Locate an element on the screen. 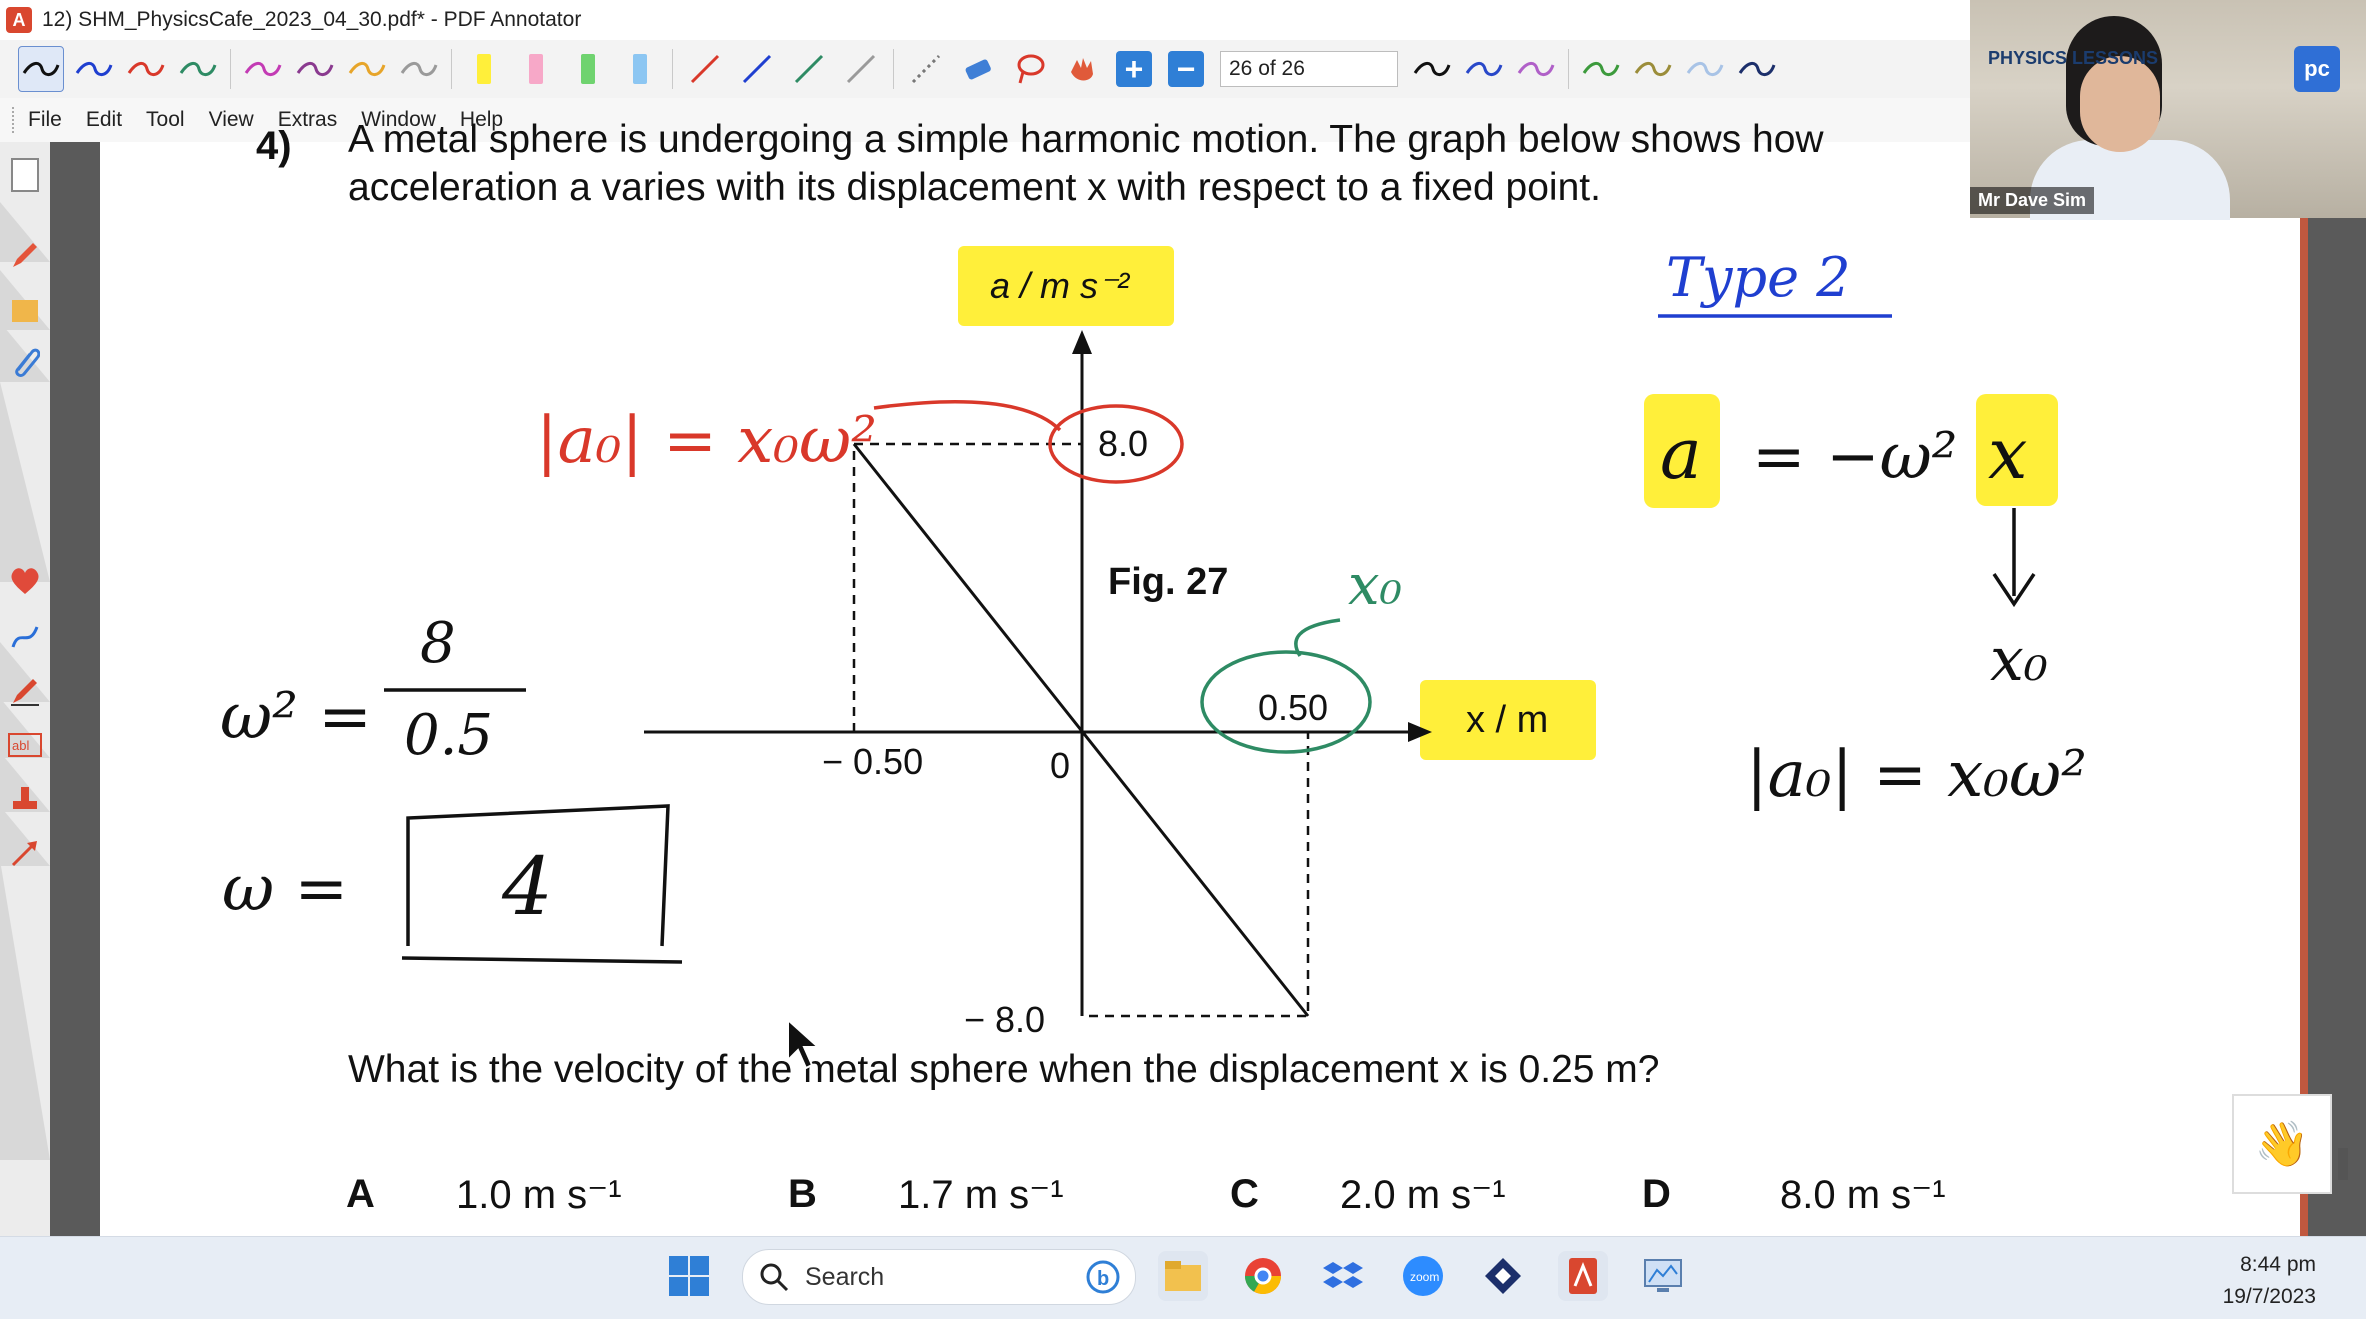  vertical-scrollbar is located at coordinates (2343, 1164).